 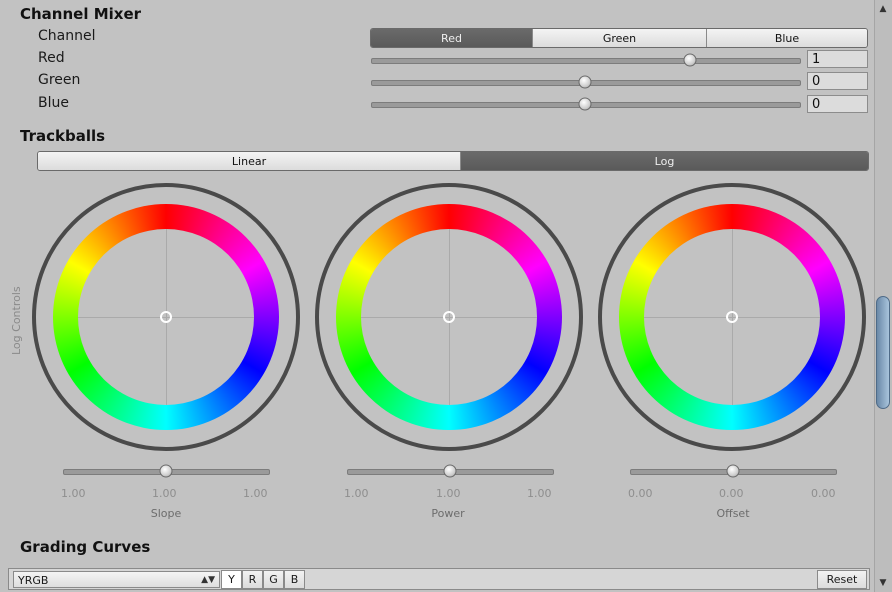 I want to click on slope-value-2: 1.00, so click(x=164, y=493).